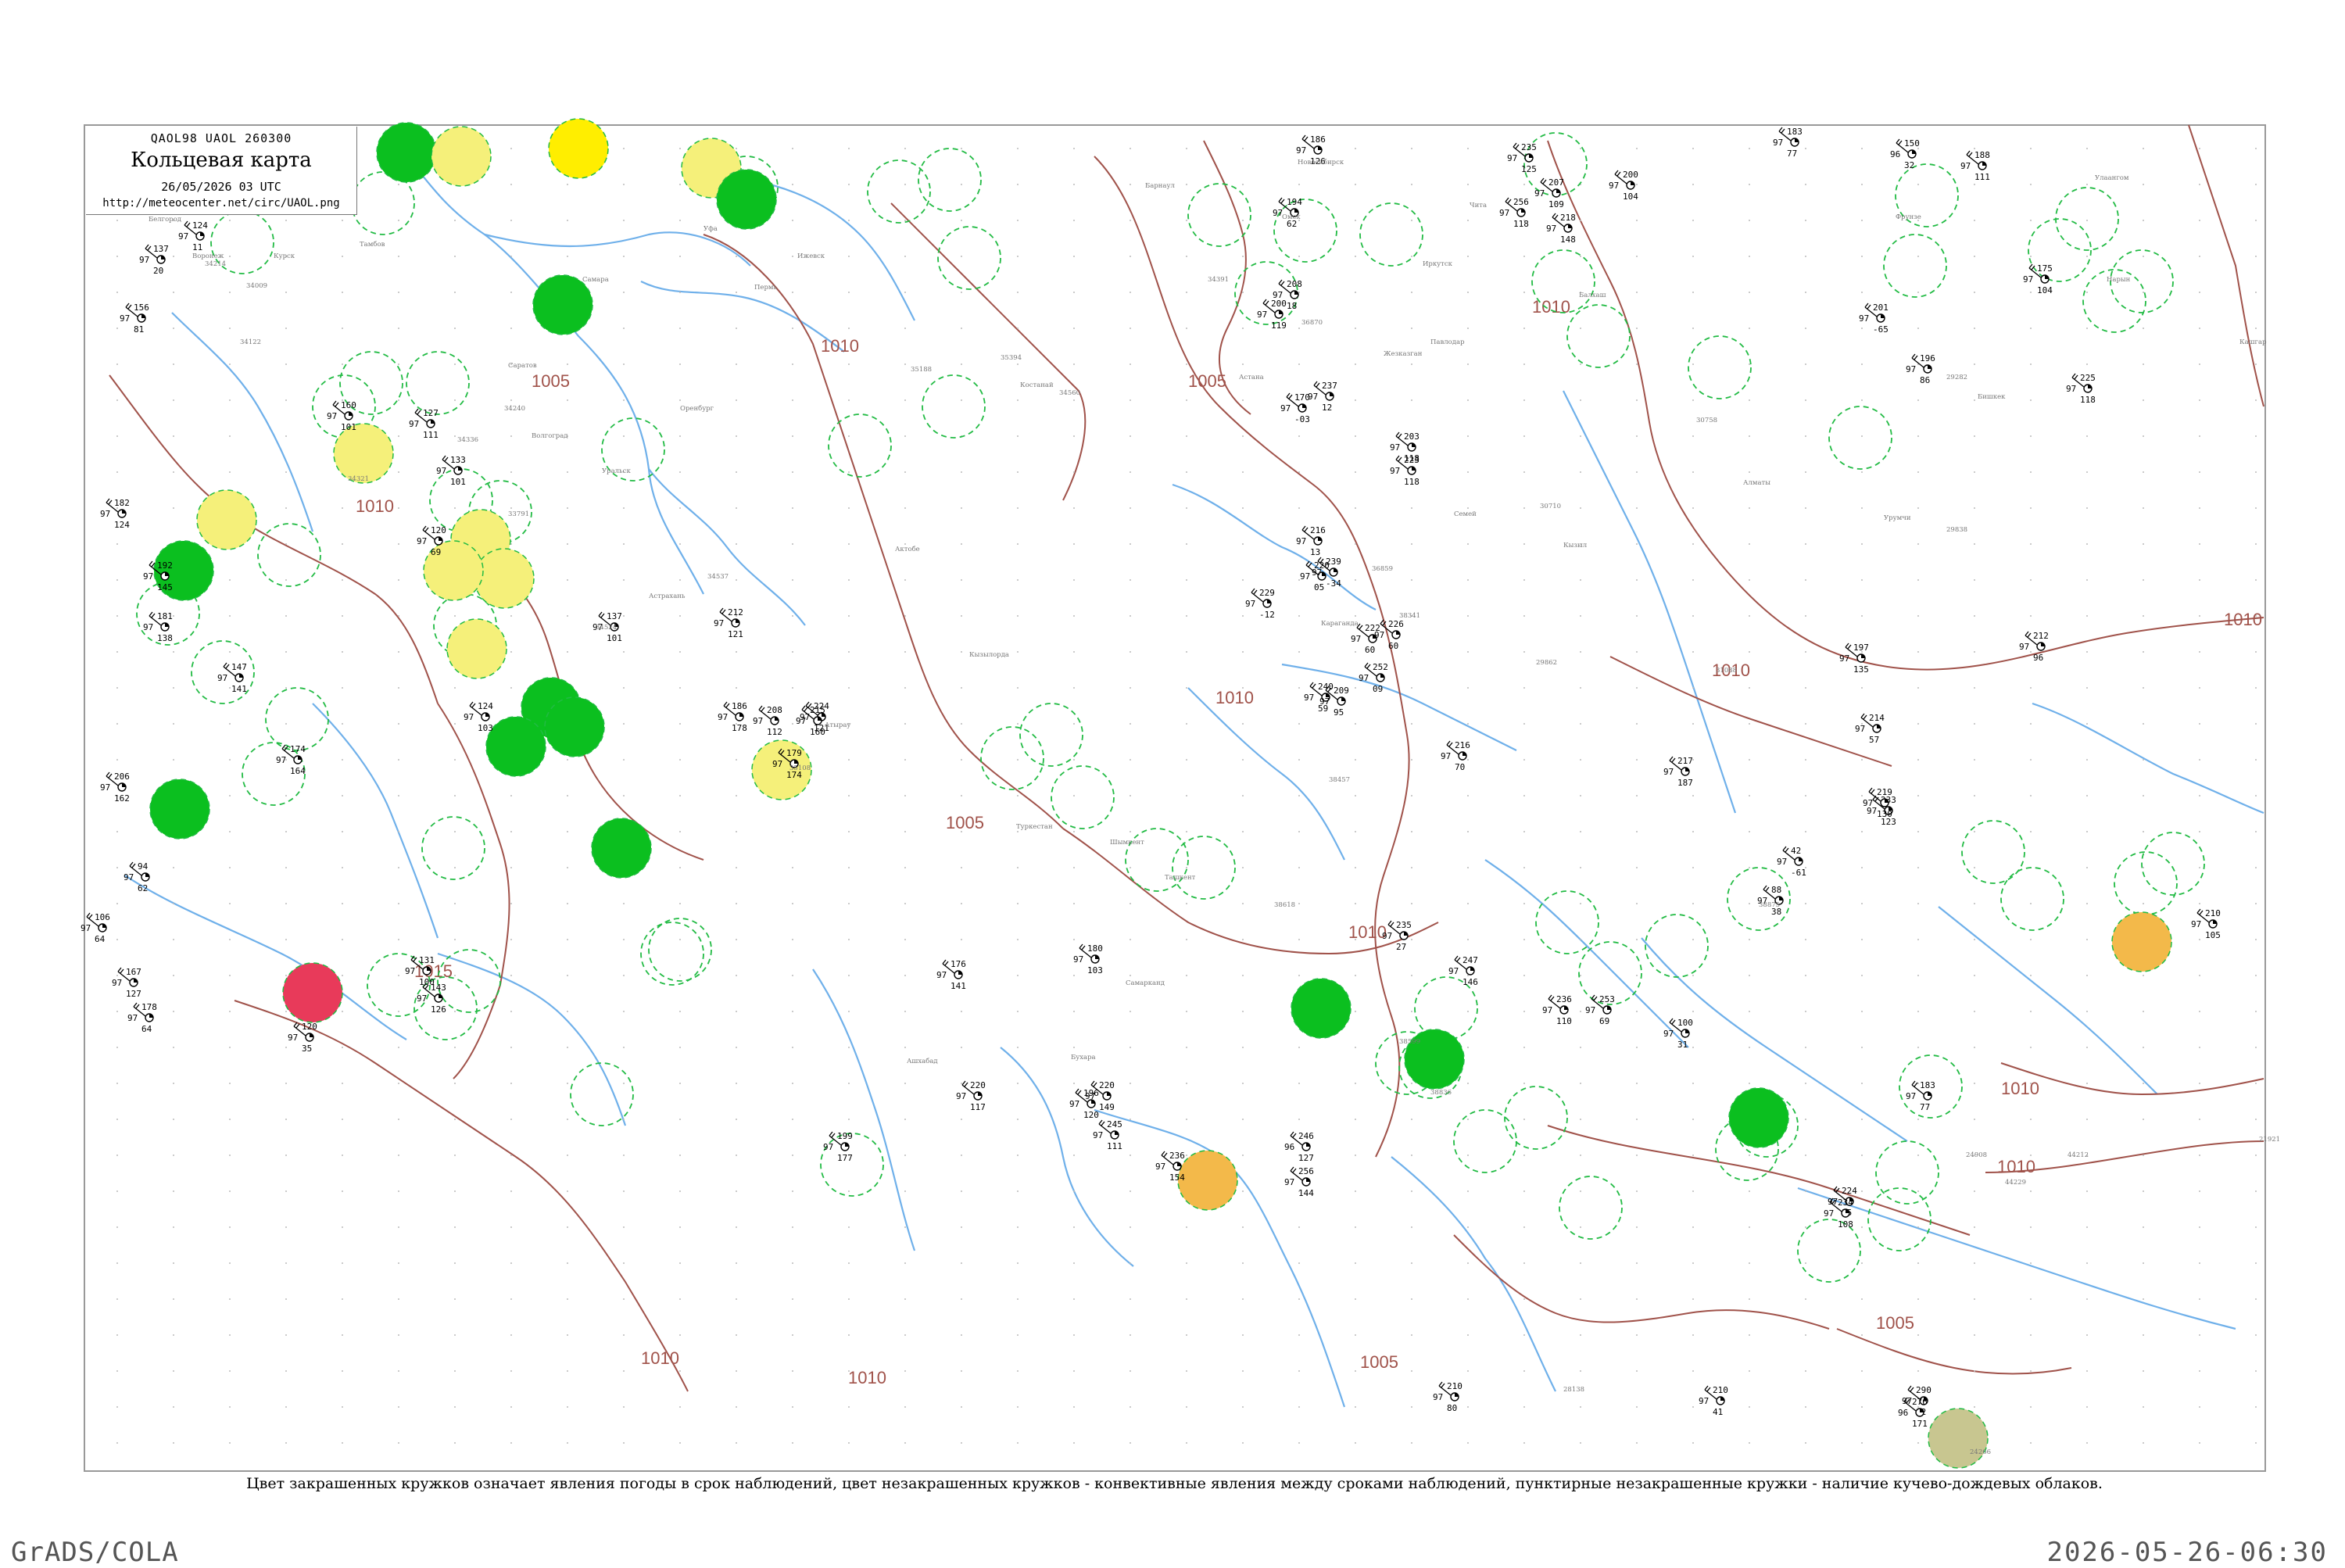 This screenshot has height=1568, width=2345. What do you see at coordinates (1295, 408) in the screenshot?
I see `station-plot: 17097-03` at bounding box center [1295, 408].